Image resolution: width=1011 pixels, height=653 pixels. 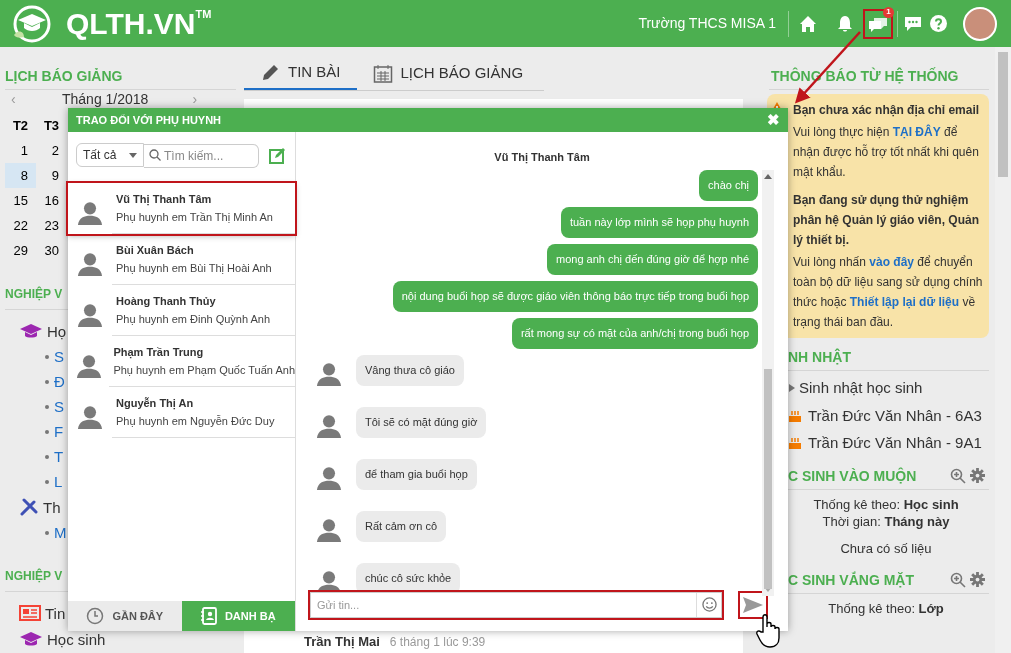 I want to click on section-title: C SINH VẮNG MẶT, so click(x=851, y=579).